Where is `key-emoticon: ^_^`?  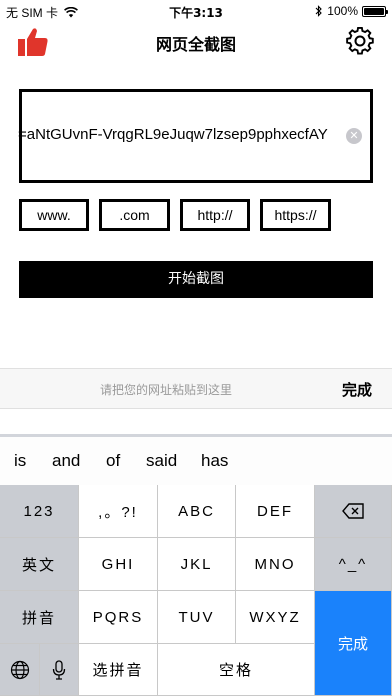
key-emoticon: ^_^ is located at coordinates (353, 564).